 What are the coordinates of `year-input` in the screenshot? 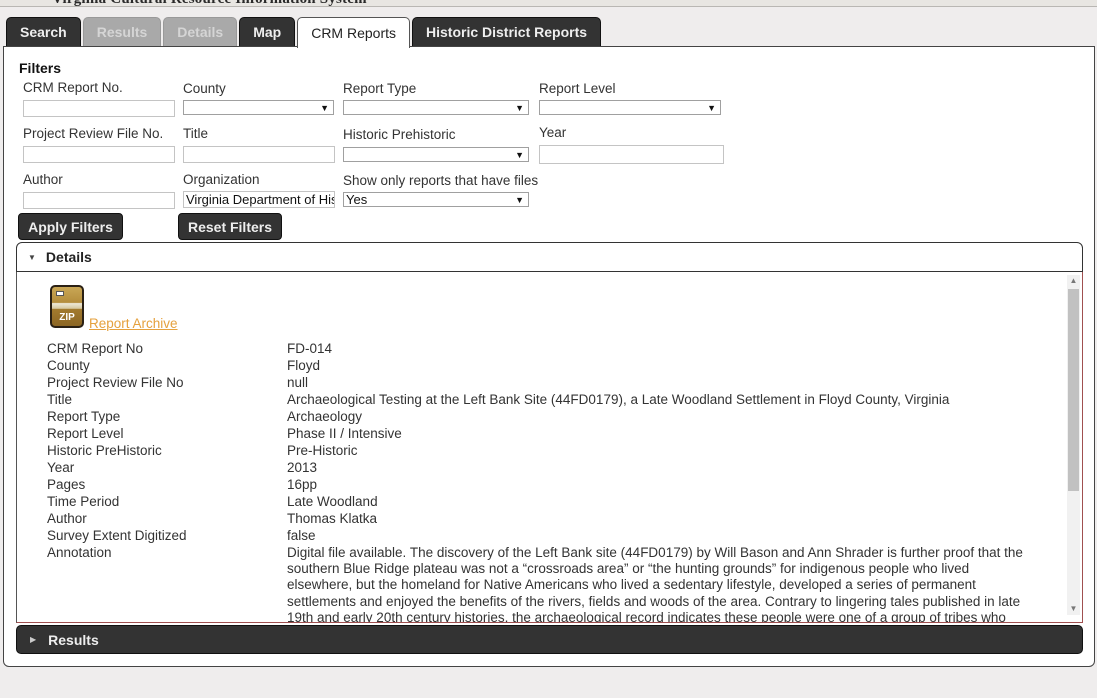 It's located at (631, 154).